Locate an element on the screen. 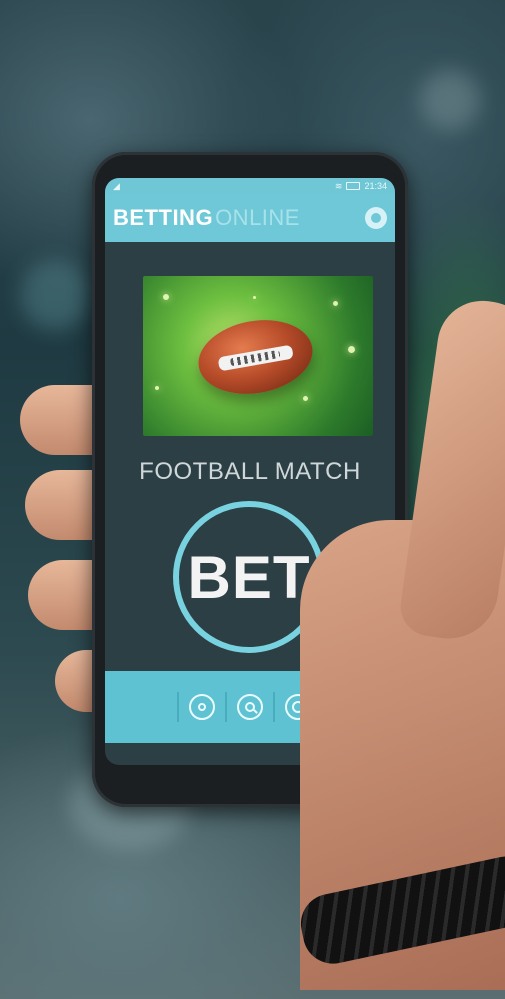 Image resolution: width=505 pixels, height=999 pixels. home-inner is located at coordinates (202, 707).